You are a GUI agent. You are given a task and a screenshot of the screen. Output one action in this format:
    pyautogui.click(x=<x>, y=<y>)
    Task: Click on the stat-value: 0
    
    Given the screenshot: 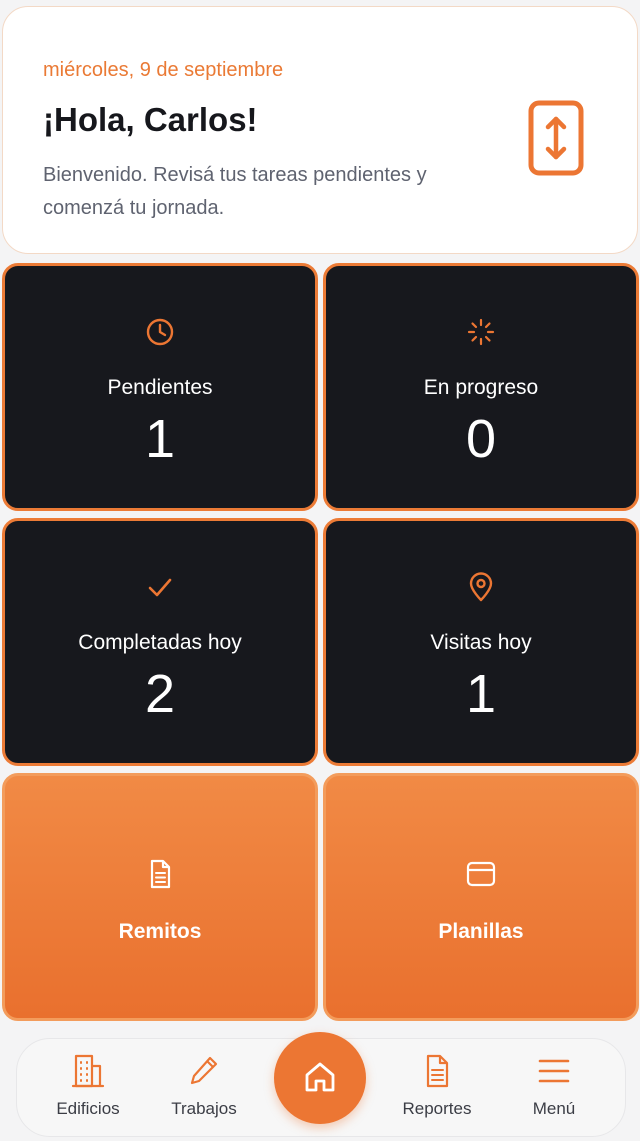 What is the action you would take?
    pyautogui.click(x=481, y=439)
    